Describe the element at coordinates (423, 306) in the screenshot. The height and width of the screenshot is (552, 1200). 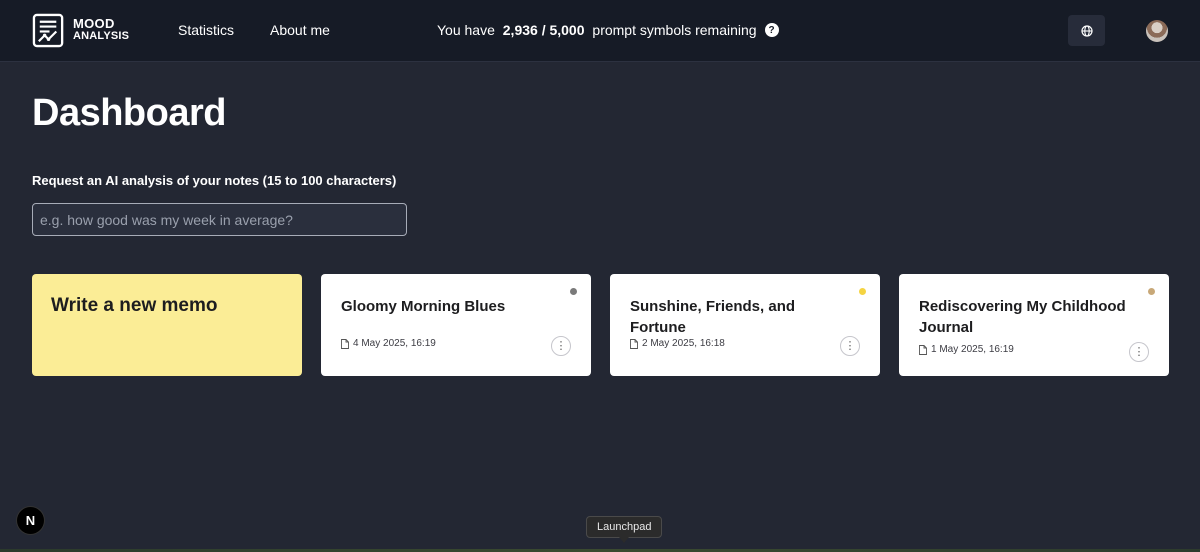
I see `memo-title: Gloomy Morning Blues` at that location.